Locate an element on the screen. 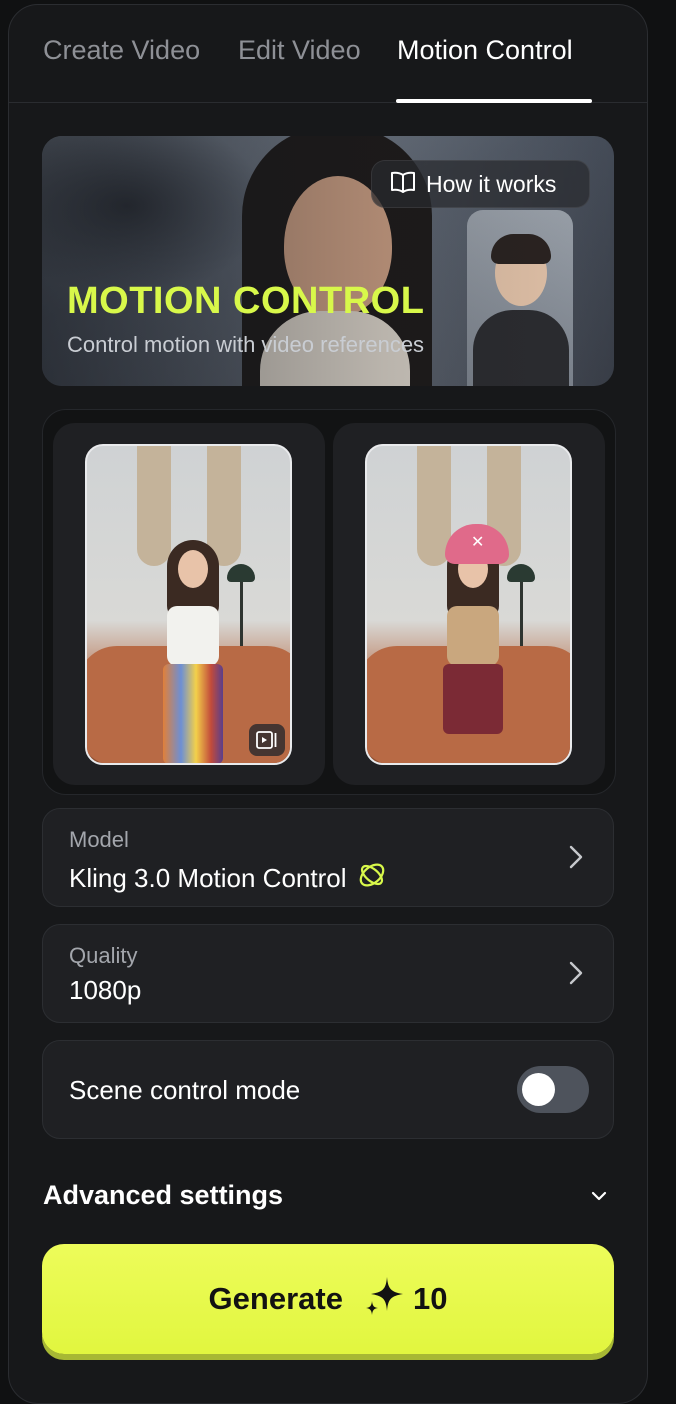  active-tab-indicator is located at coordinates (494, 101).